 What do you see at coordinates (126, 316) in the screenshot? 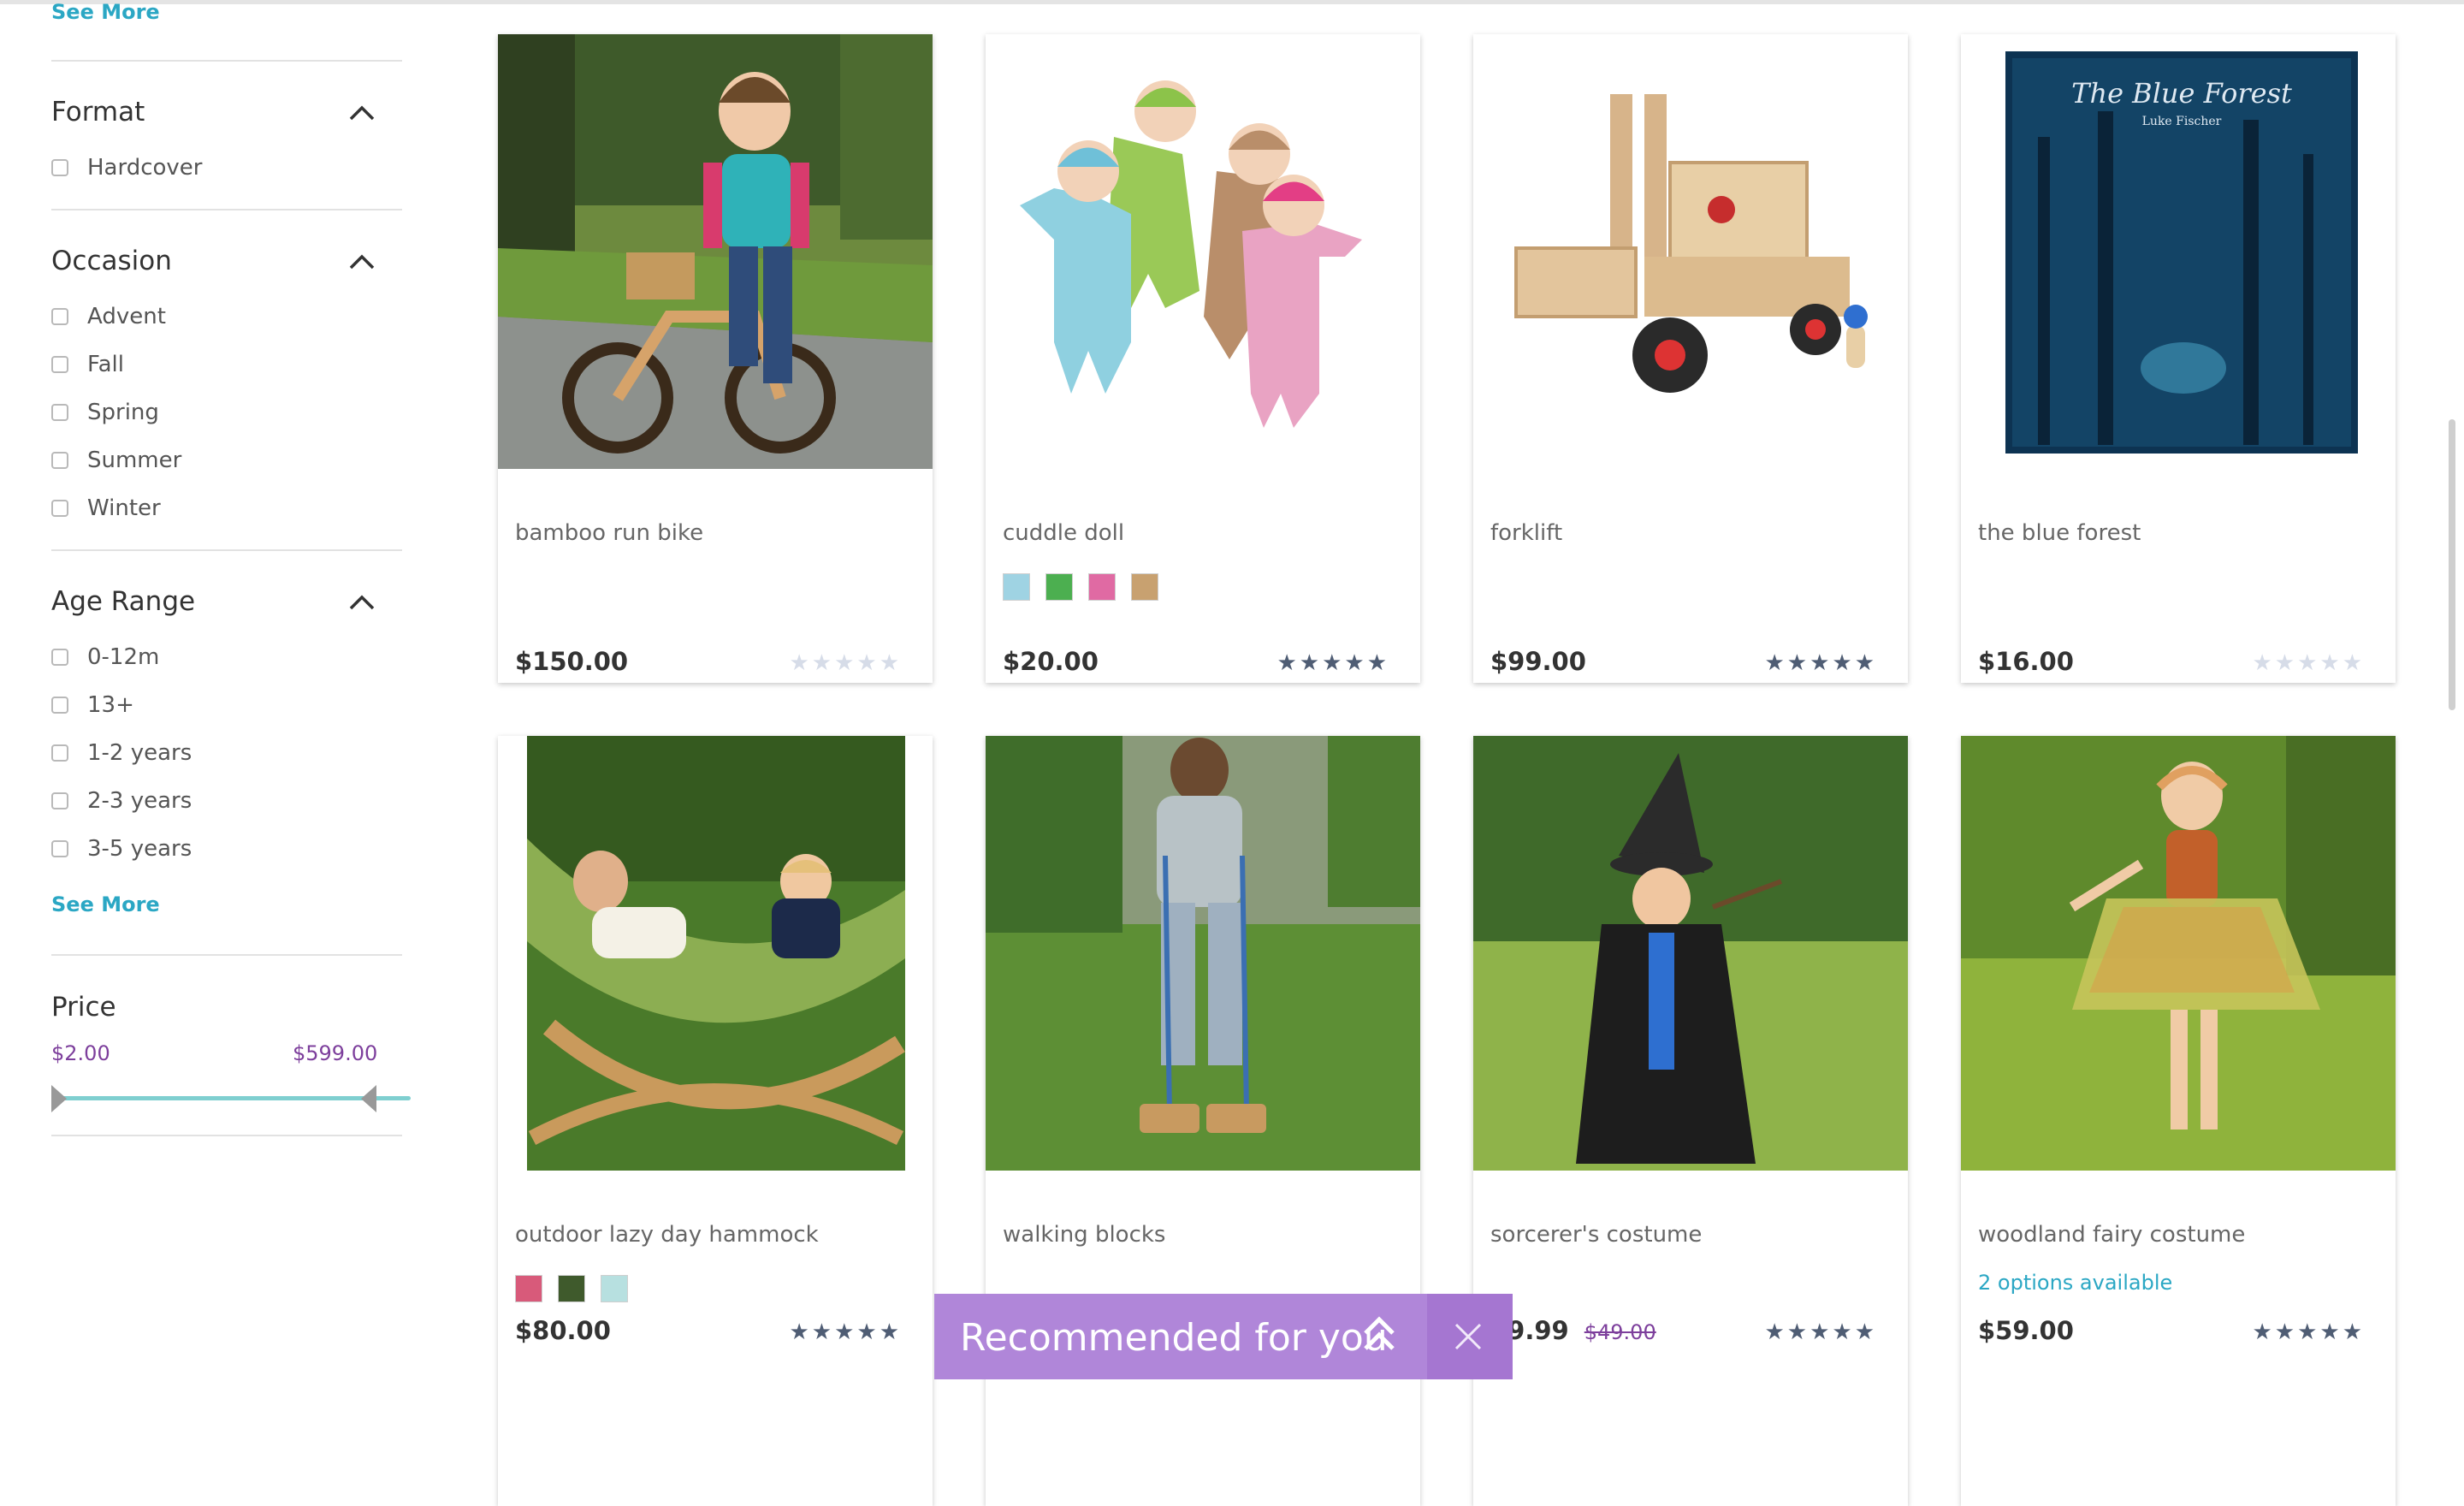
I see `option-label: Advent` at bounding box center [126, 316].